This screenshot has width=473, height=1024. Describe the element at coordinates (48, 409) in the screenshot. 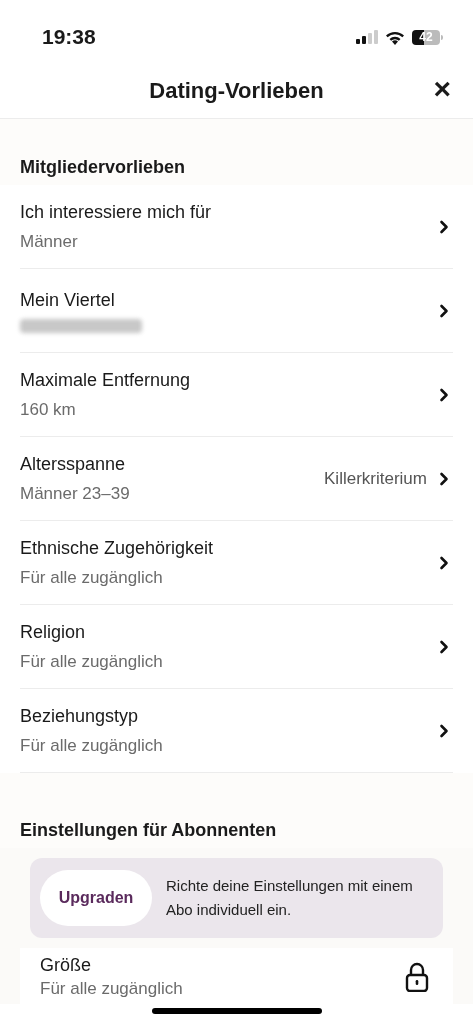

I see `row-value: 160 km` at that location.